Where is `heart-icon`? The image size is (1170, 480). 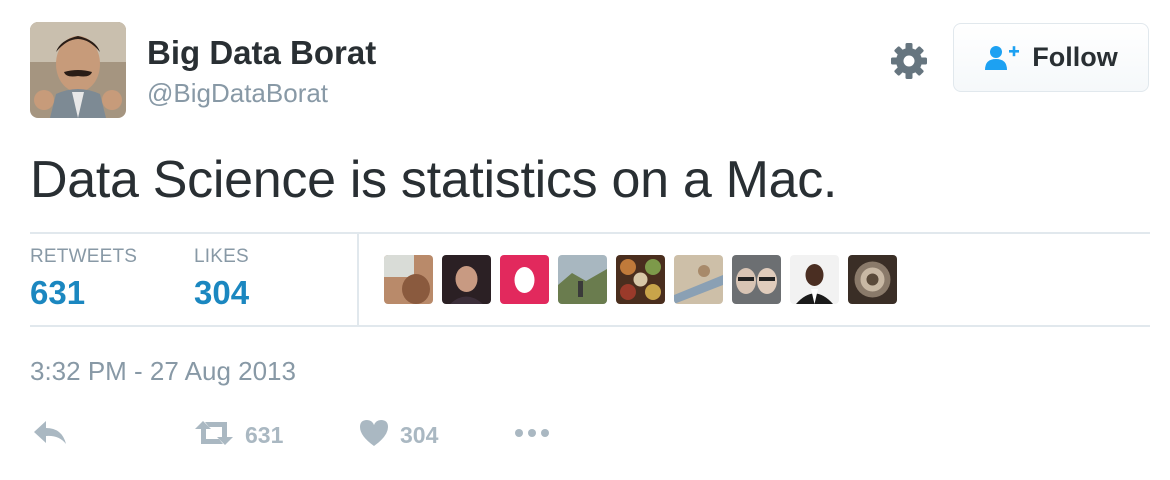
heart-icon is located at coordinates (374, 435).